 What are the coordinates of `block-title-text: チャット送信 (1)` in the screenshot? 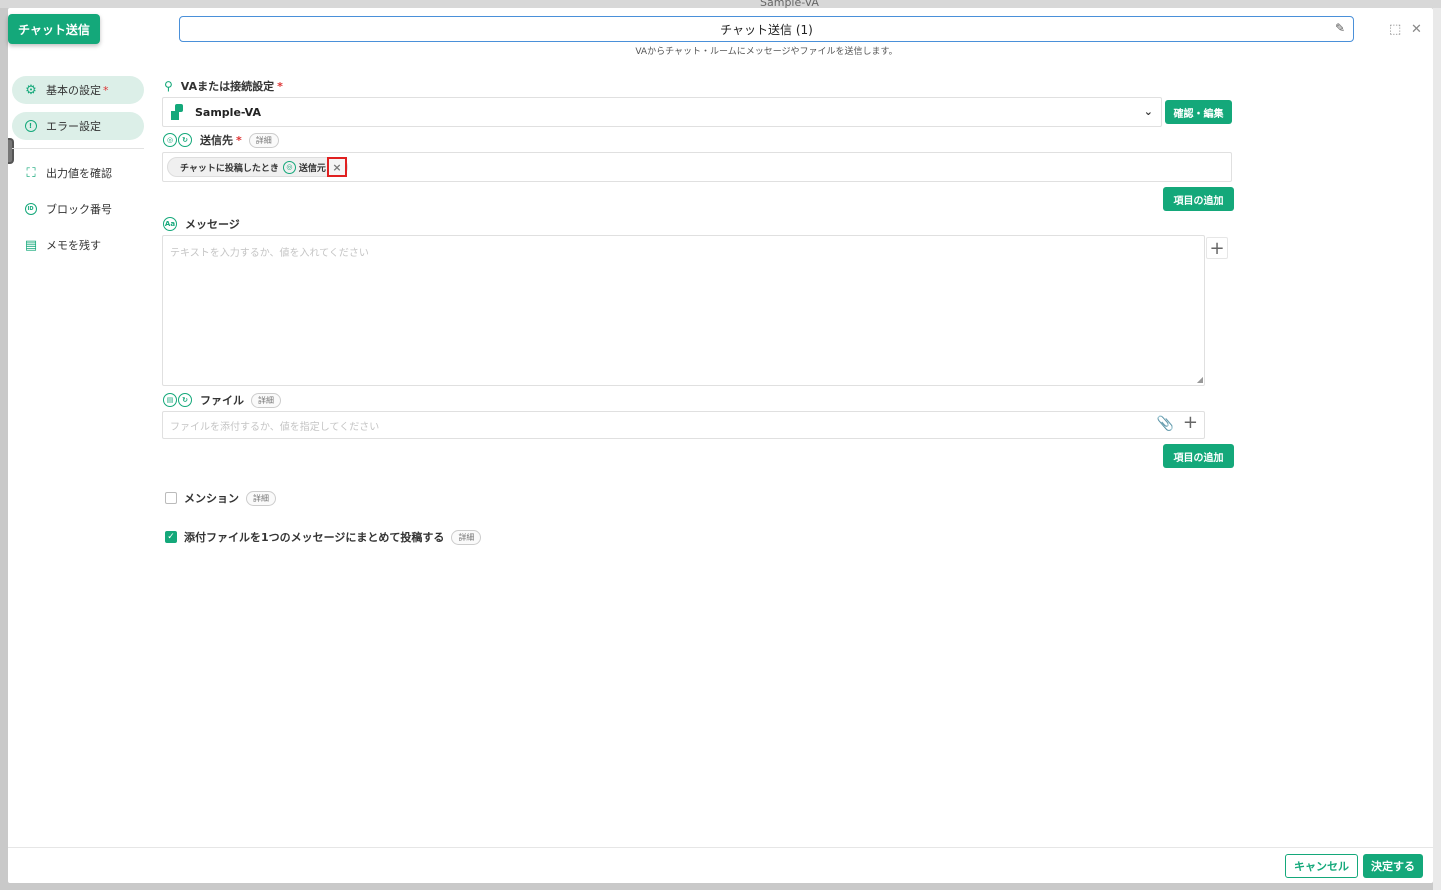 It's located at (766, 29).